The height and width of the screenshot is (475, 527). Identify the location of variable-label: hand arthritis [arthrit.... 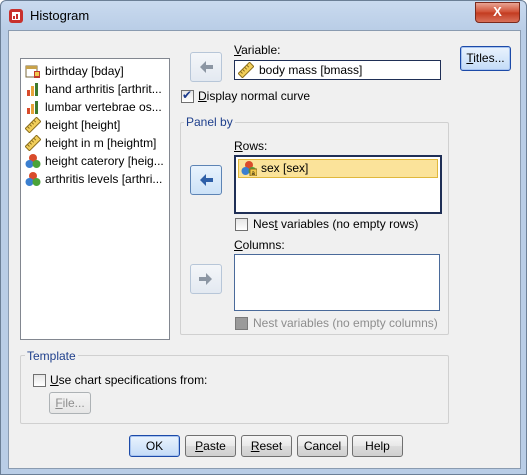
(103, 89).